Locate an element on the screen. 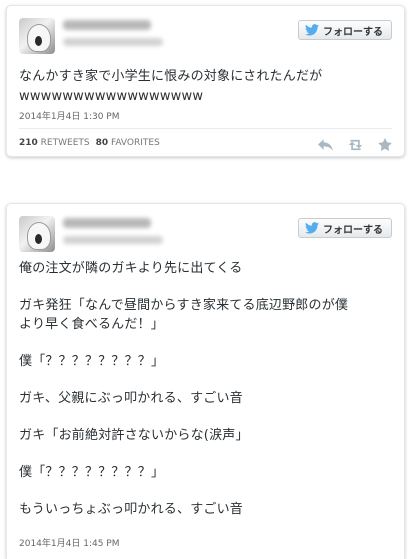 Image resolution: width=411 pixels, height=559 pixels. favorites-stat: 80 FAVORITES is located at coordinates (128, 143).